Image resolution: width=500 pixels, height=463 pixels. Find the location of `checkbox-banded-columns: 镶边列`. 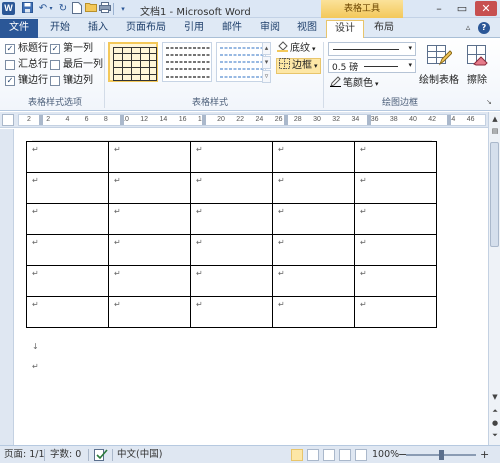

checkbox-banded-columns: 镶边列 is located at coordinates (71, 80).